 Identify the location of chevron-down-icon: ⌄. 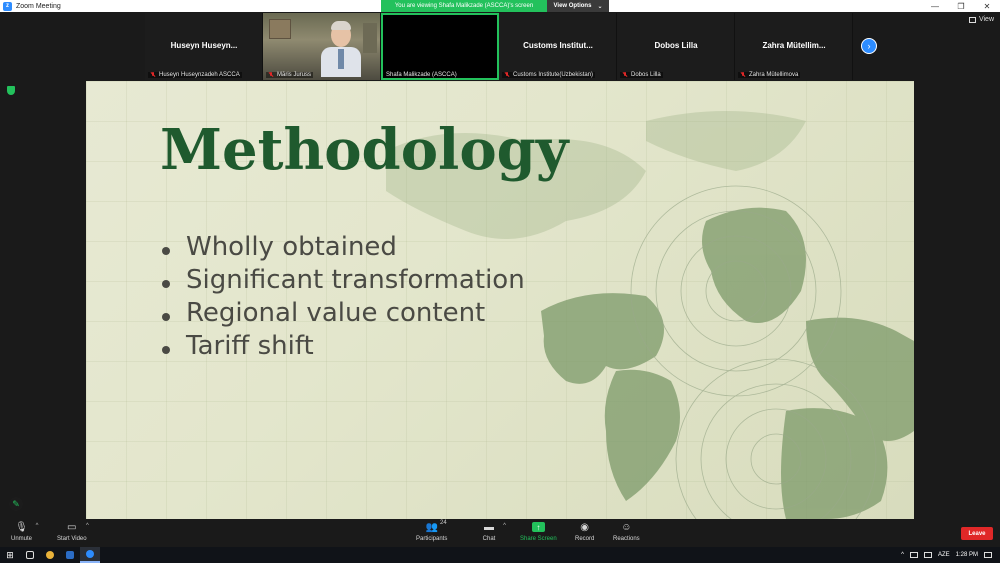
(600, 6).